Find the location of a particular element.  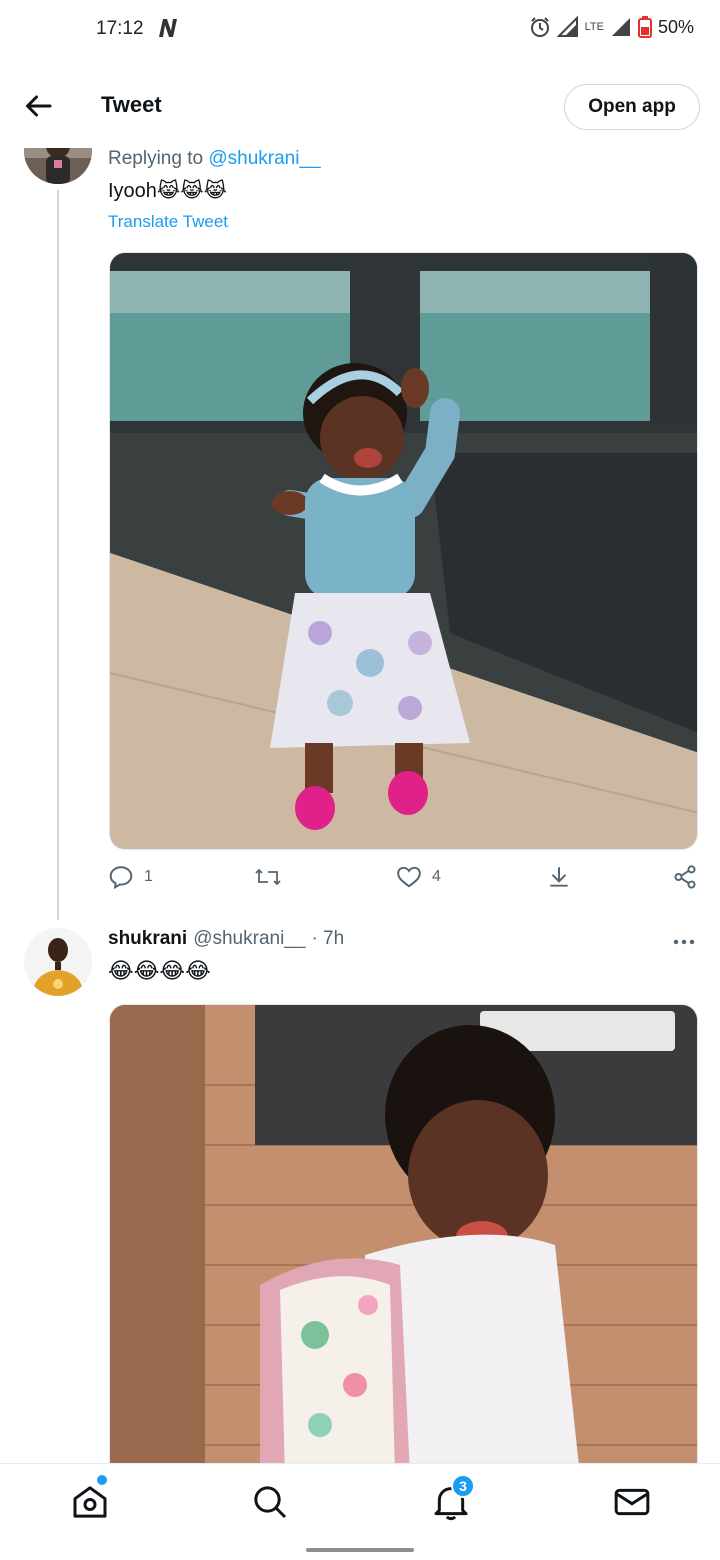

tweet-time: · 7h is located at coordinates (328, 938).